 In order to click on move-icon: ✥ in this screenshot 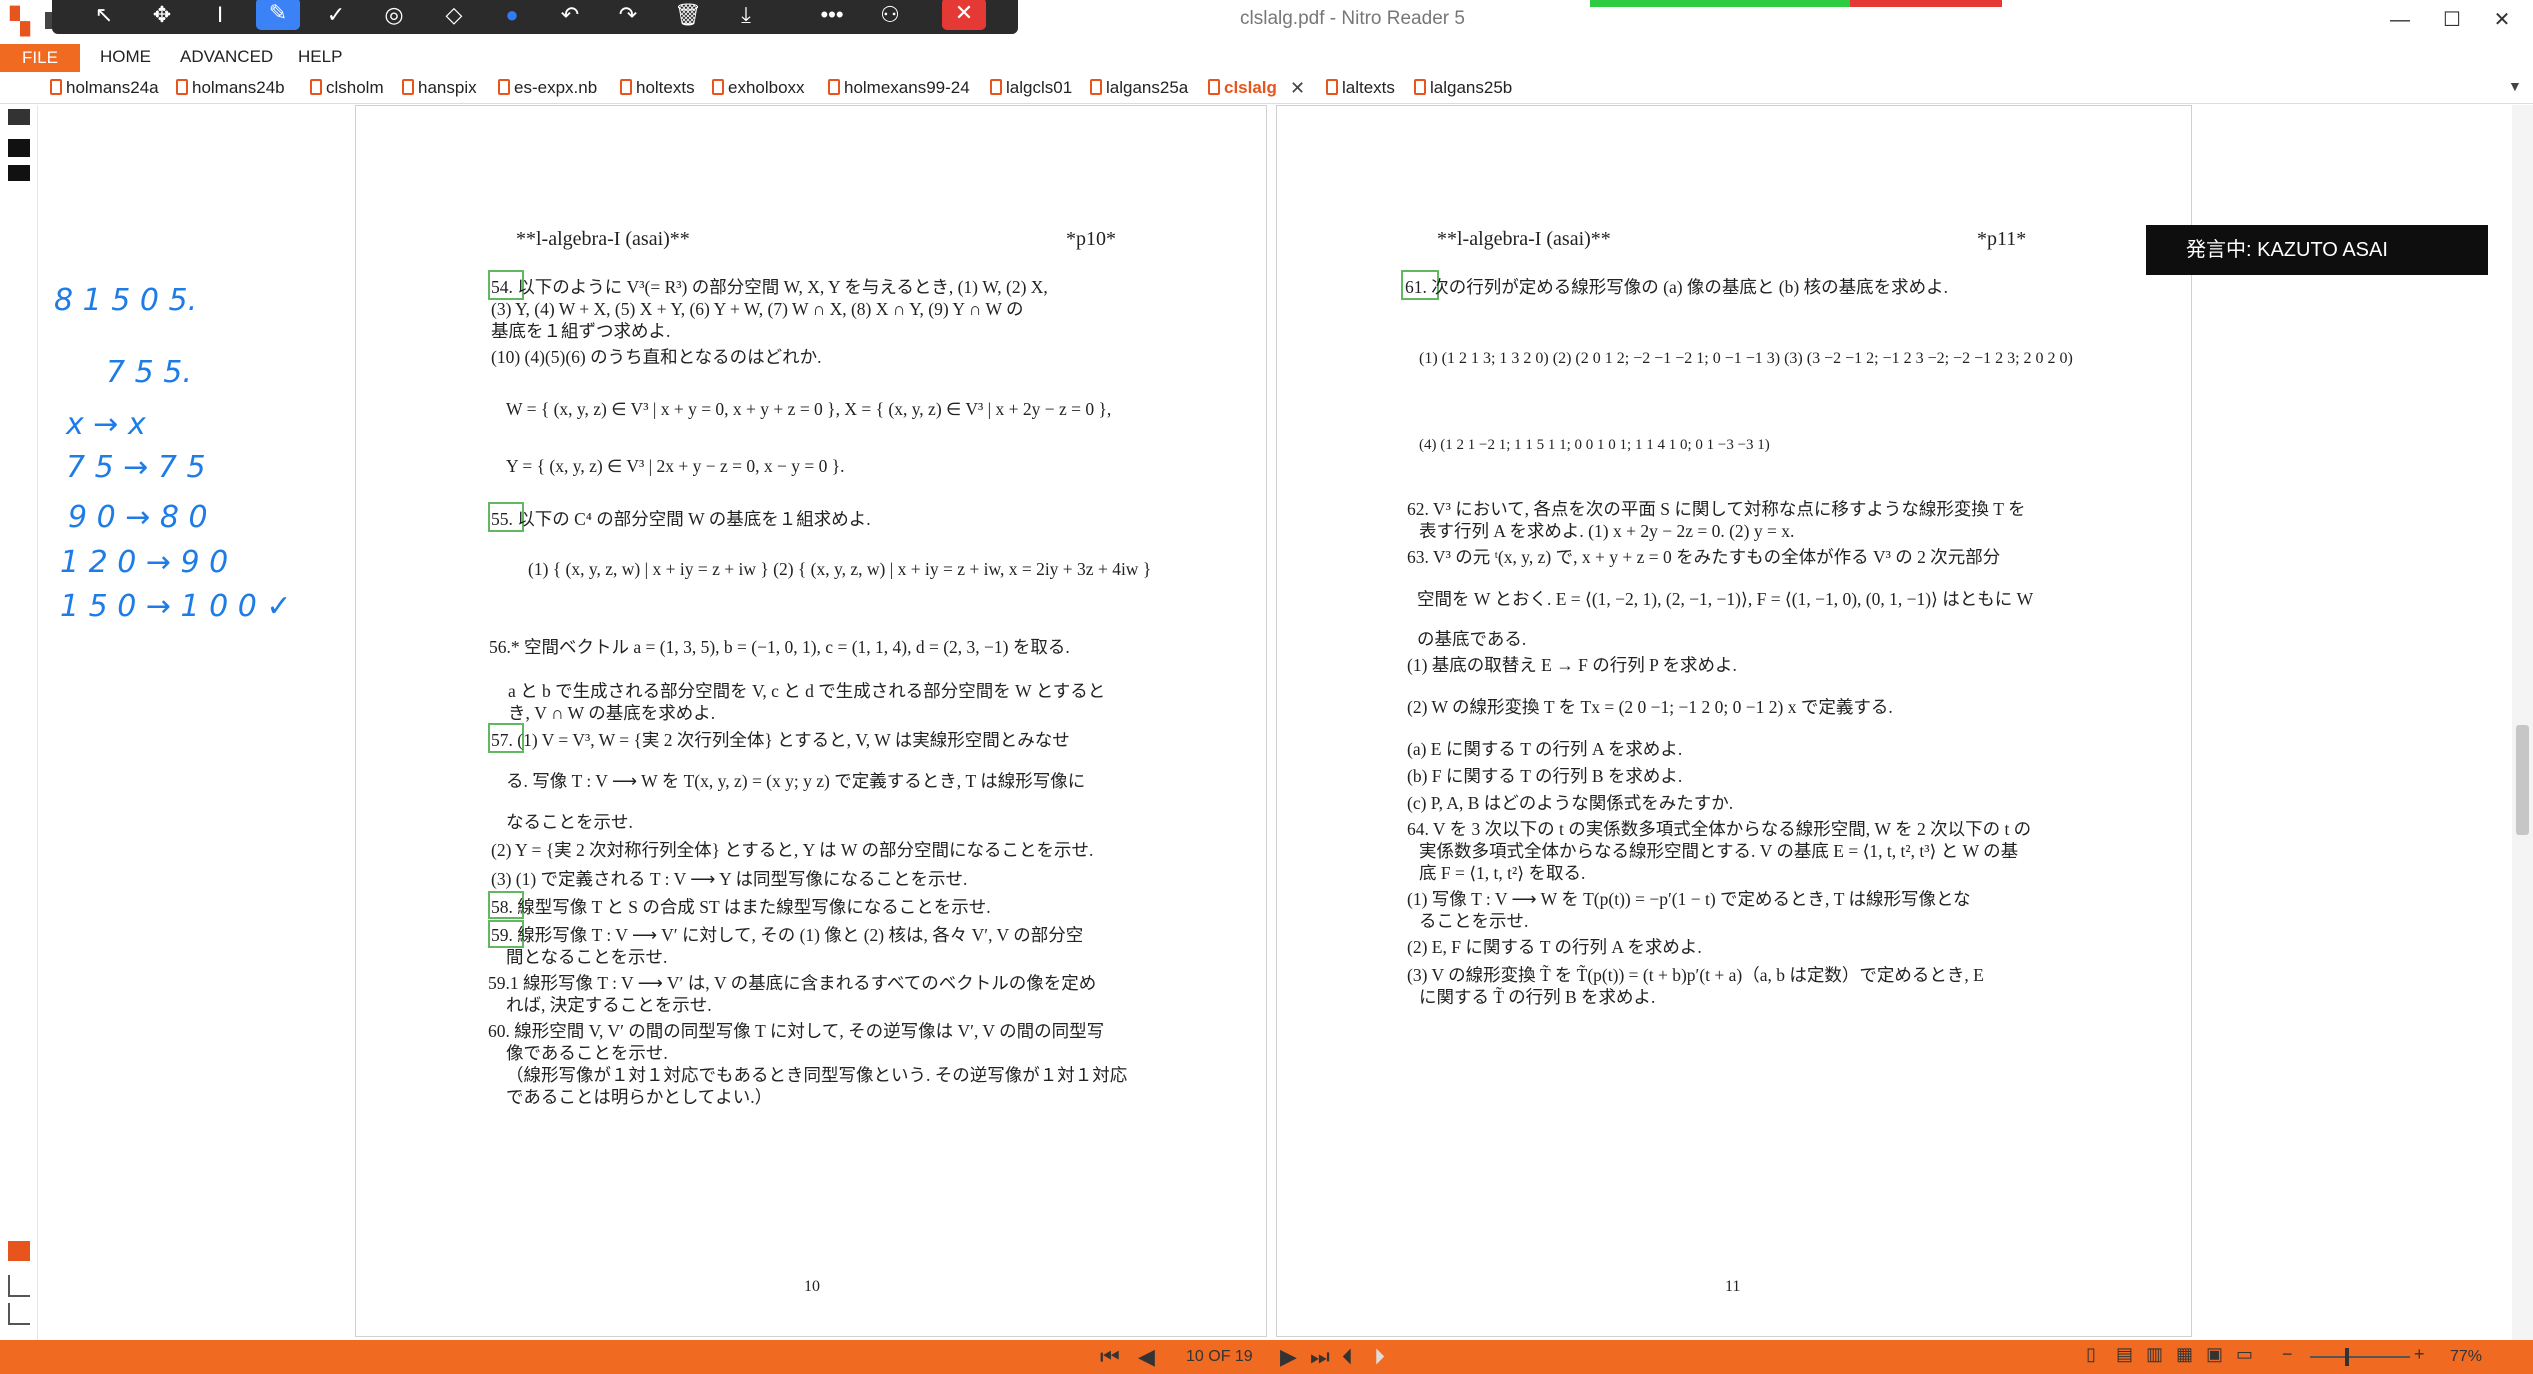, I will do `click(162, 17)`.